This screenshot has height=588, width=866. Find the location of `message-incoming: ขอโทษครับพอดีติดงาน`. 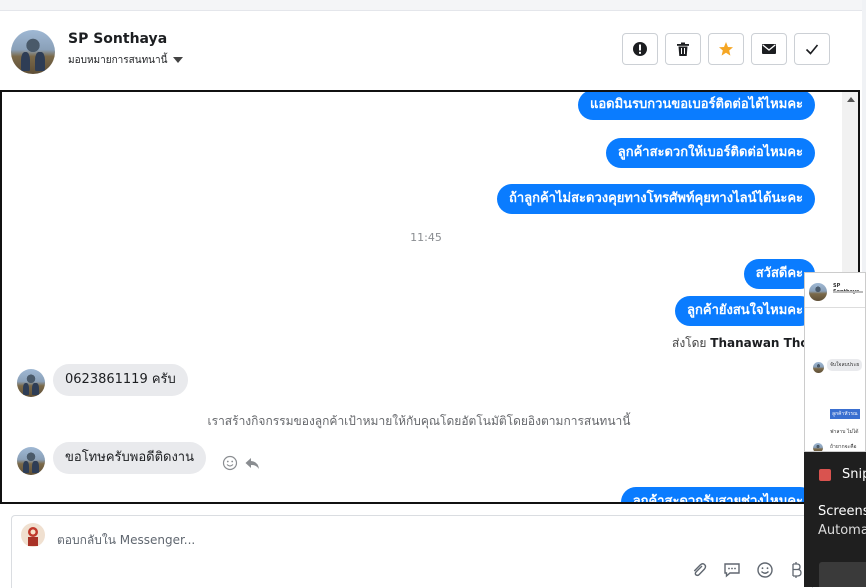

message-incoming: ขอโทษครับพอดีติดงาน is located at coordinates (129, 458).